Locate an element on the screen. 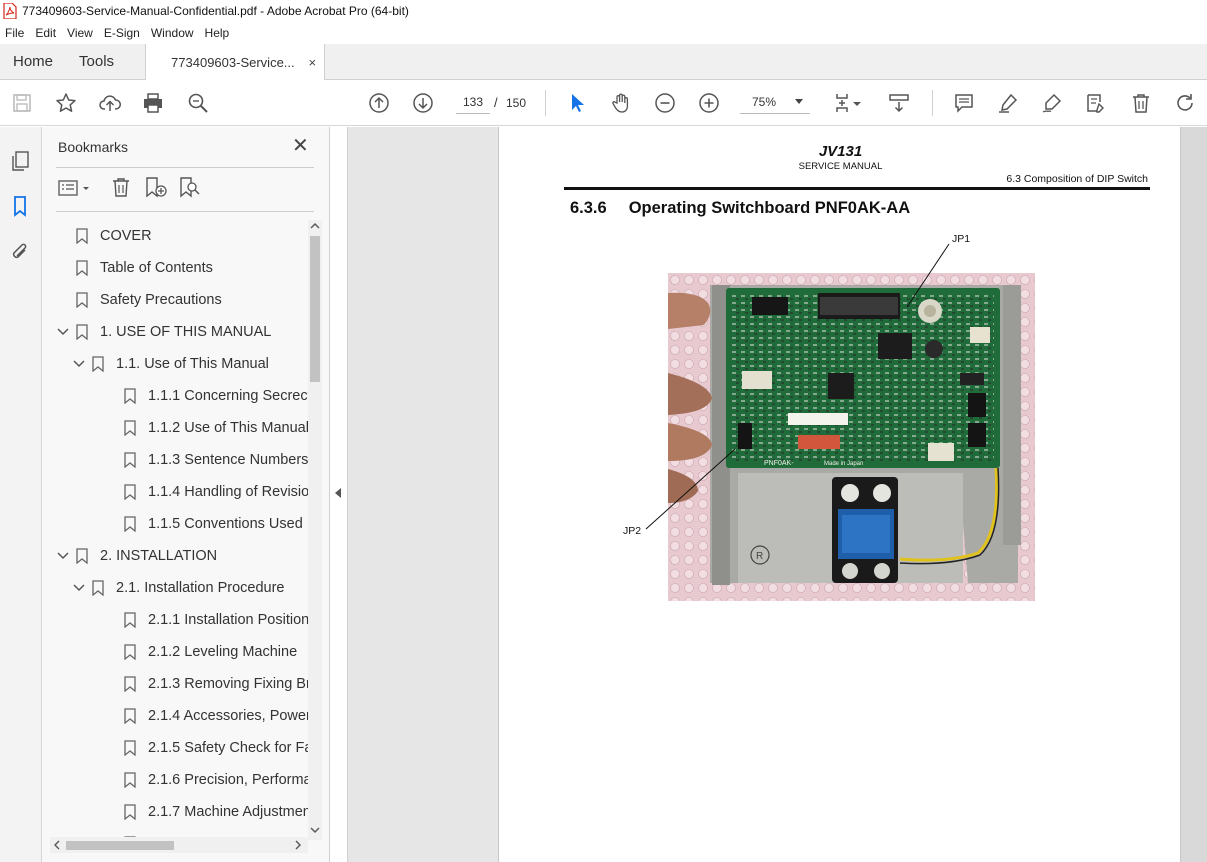 This screenshot has width=1207, height=862. bookmark-item: 1.1.5 Conventions Used is located at coordinates (206, 524).